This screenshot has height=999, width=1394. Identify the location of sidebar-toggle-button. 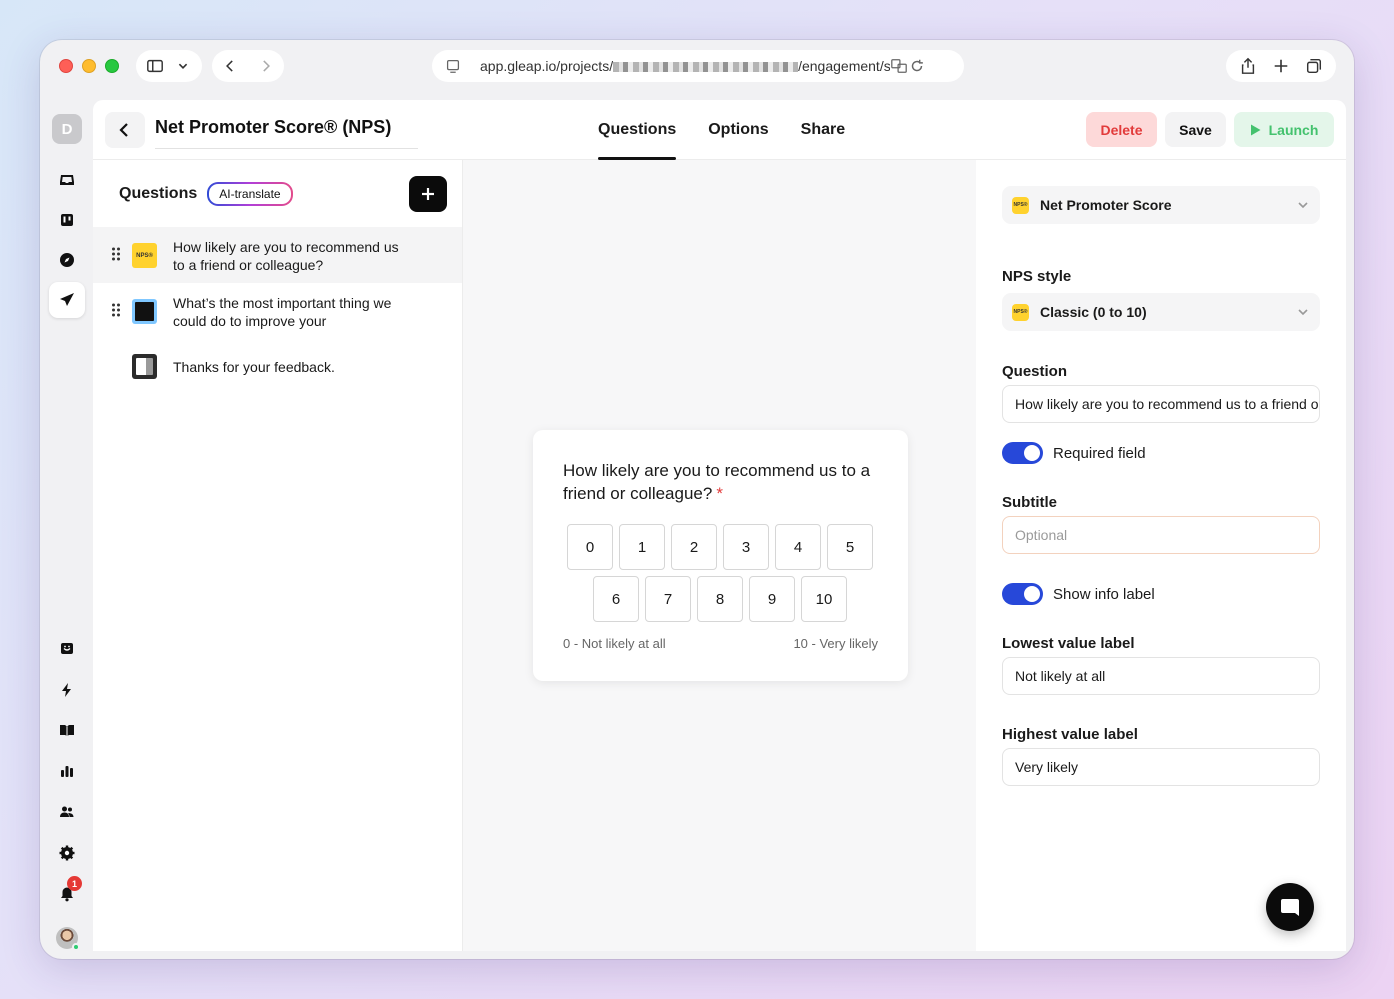
(169, 66).